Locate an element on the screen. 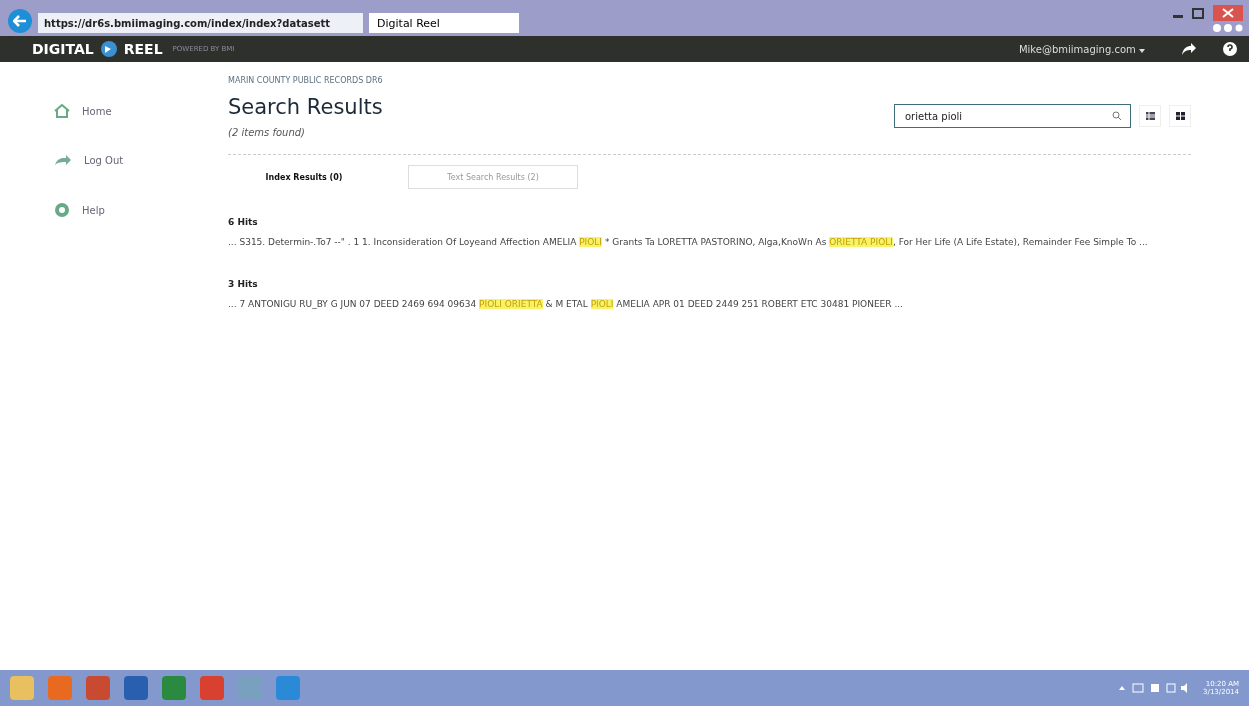  breadcrumb: MARIN COUNTY PUBLIC RECORDS DR6 is located at coordinates (306, 80).